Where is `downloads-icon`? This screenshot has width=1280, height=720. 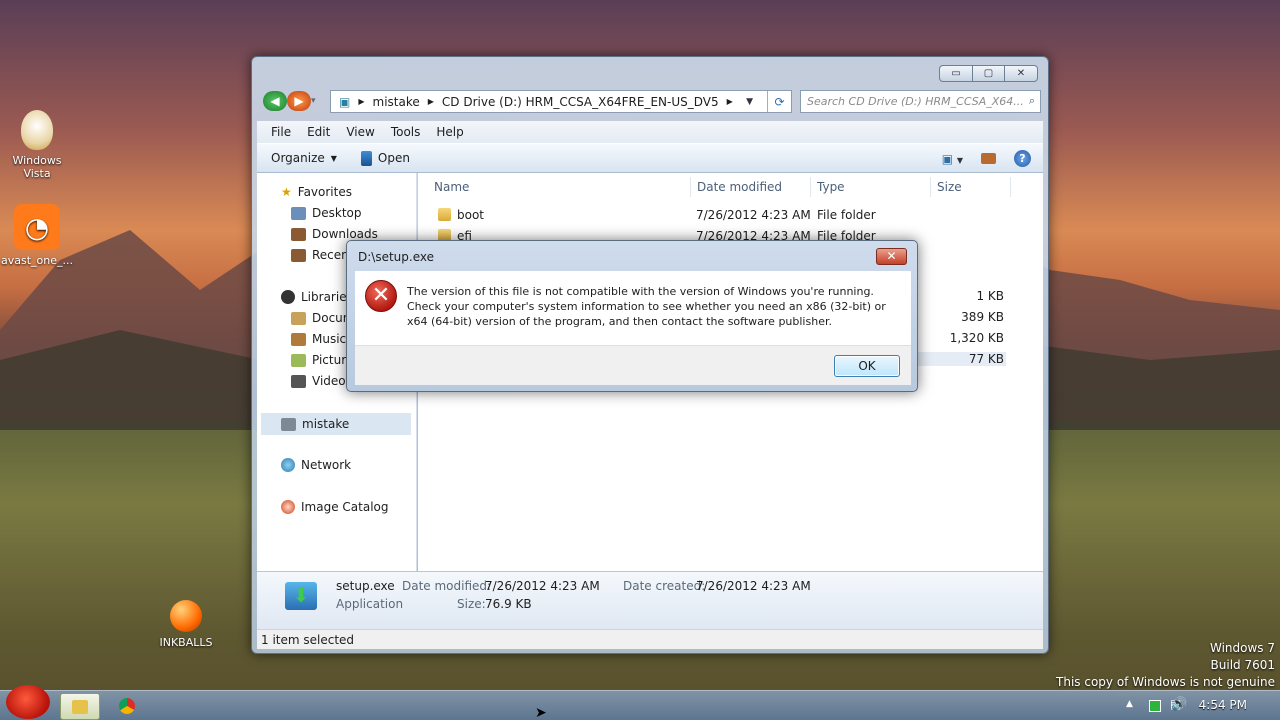
downloads-icon is located at coordinates (298, 234).